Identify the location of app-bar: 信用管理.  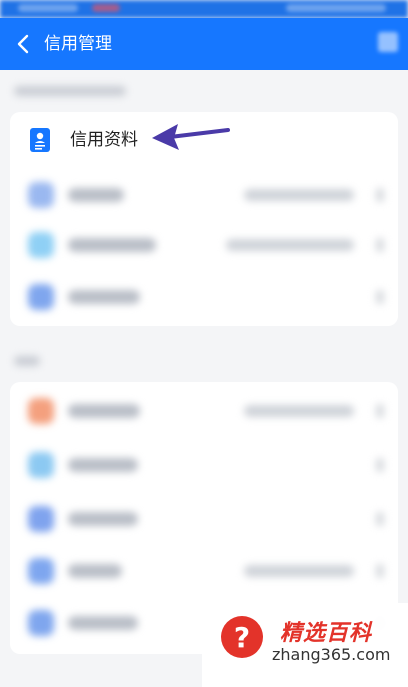
(204, 44).